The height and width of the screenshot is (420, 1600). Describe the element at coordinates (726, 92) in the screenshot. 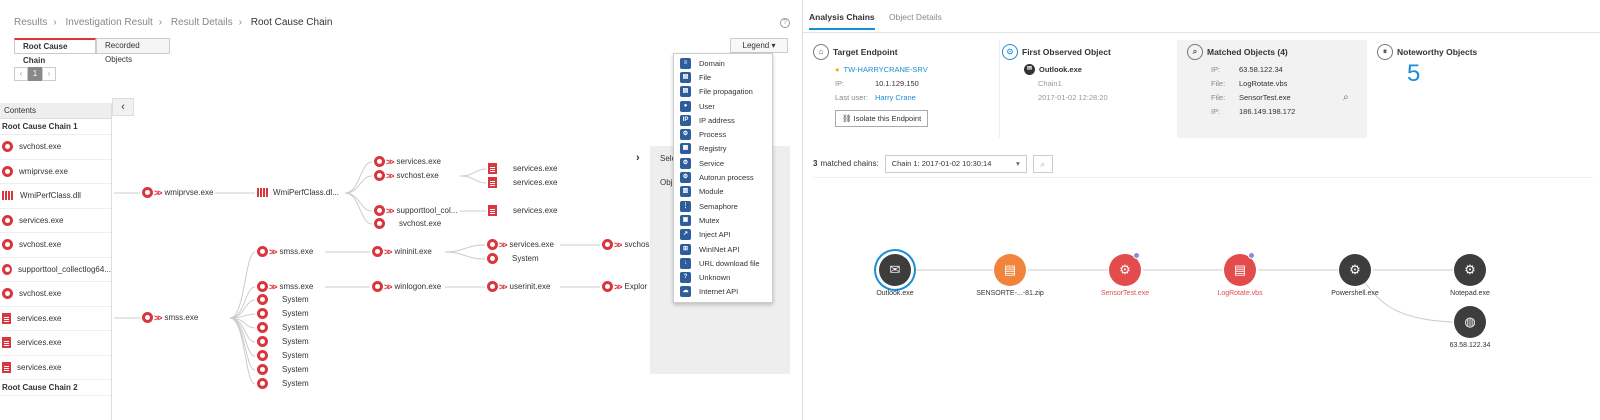

I see `legend-item-label: File propagation` at that location.